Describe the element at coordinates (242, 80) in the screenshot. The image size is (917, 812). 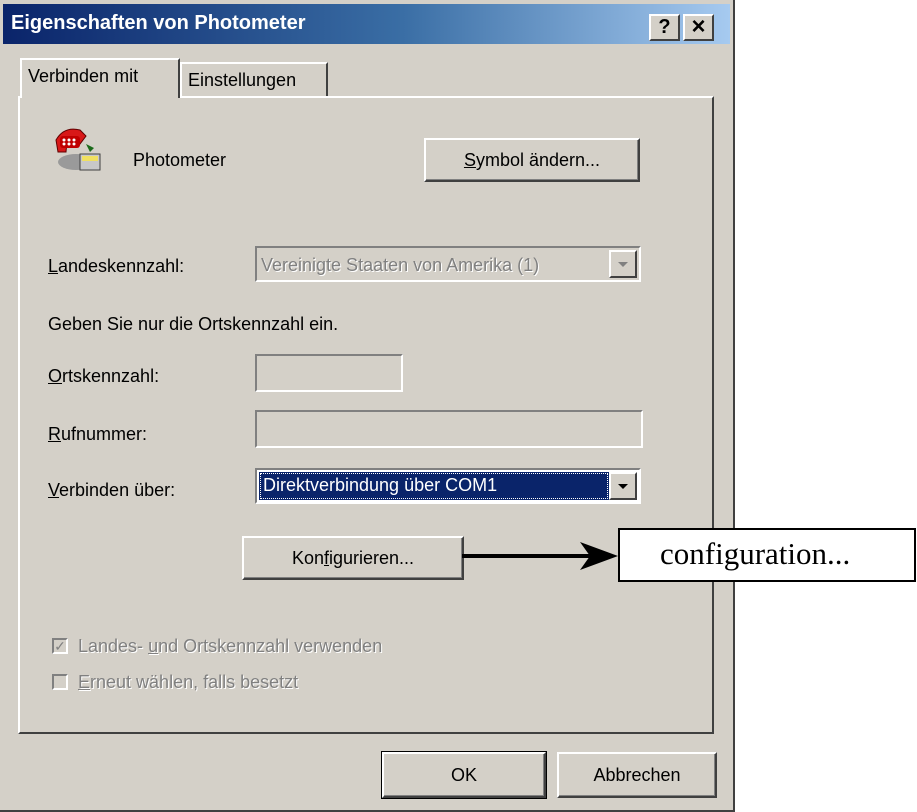
I see `tab-settings-label: Einstellungen` at that location.